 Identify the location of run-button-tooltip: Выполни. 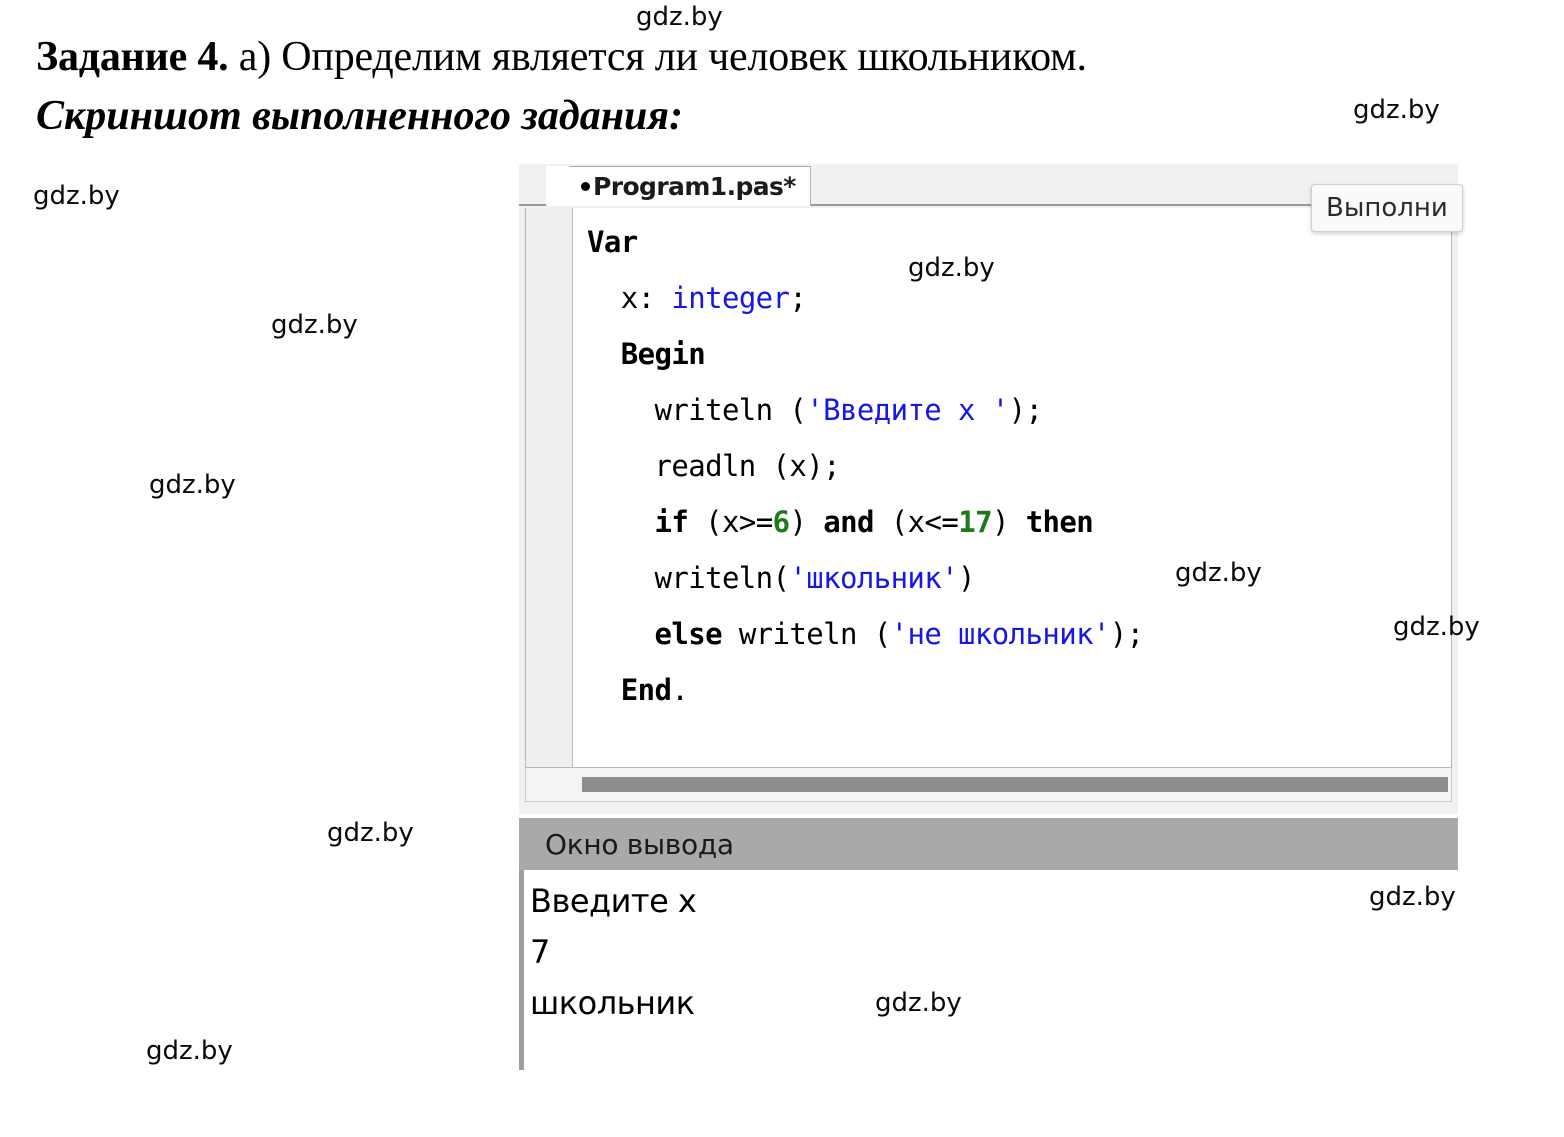
(1387, 208).